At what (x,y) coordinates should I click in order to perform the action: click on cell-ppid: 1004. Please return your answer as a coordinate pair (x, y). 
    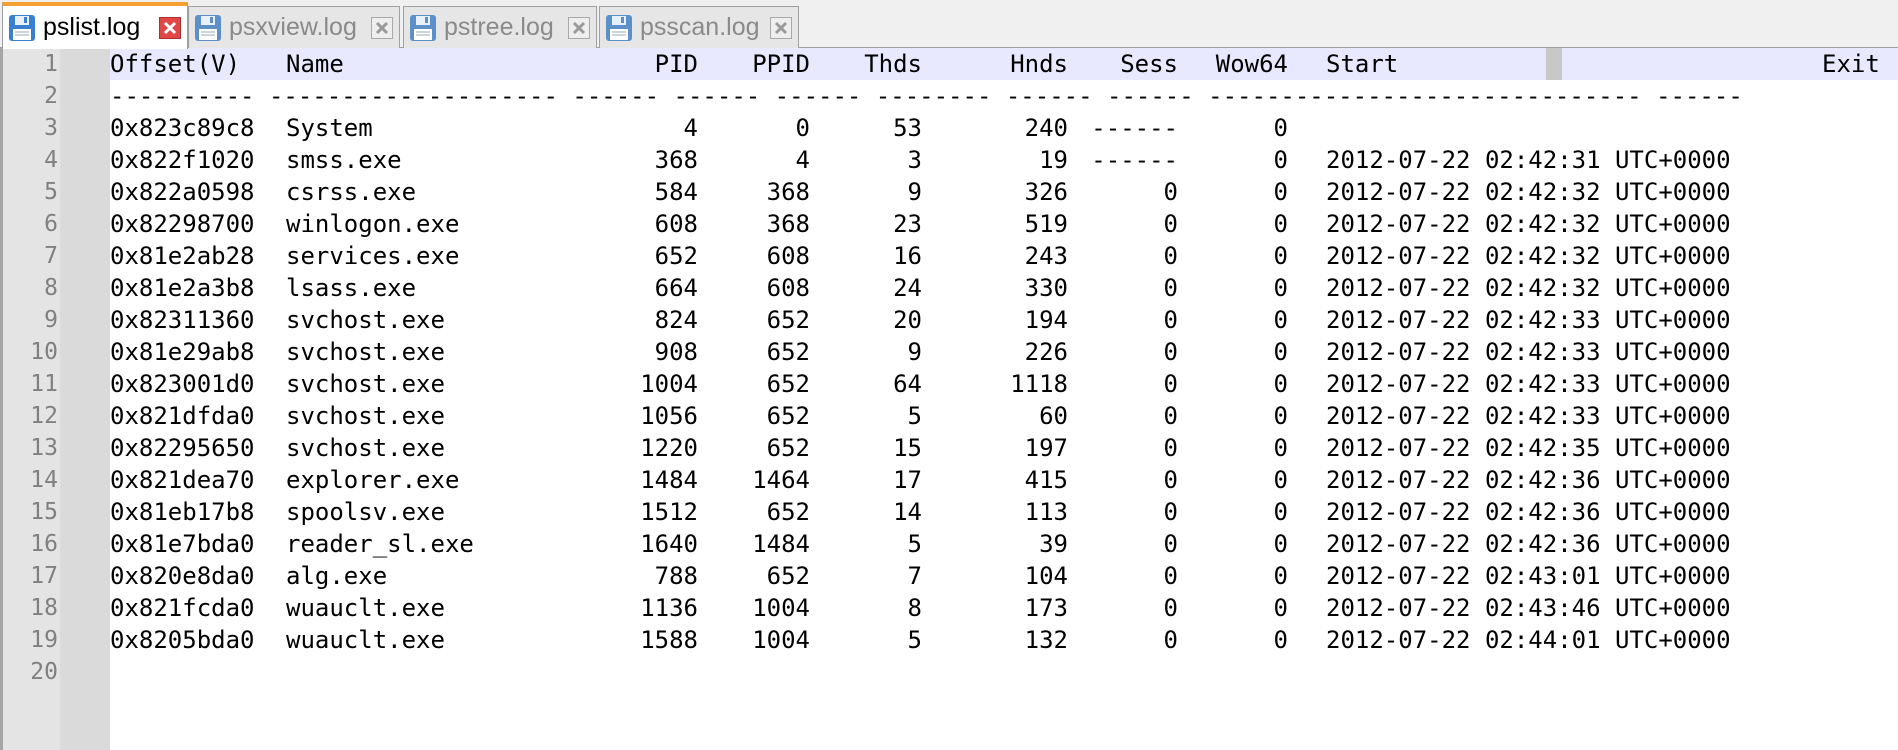
    Looking at the image, I should click on (781, 608).